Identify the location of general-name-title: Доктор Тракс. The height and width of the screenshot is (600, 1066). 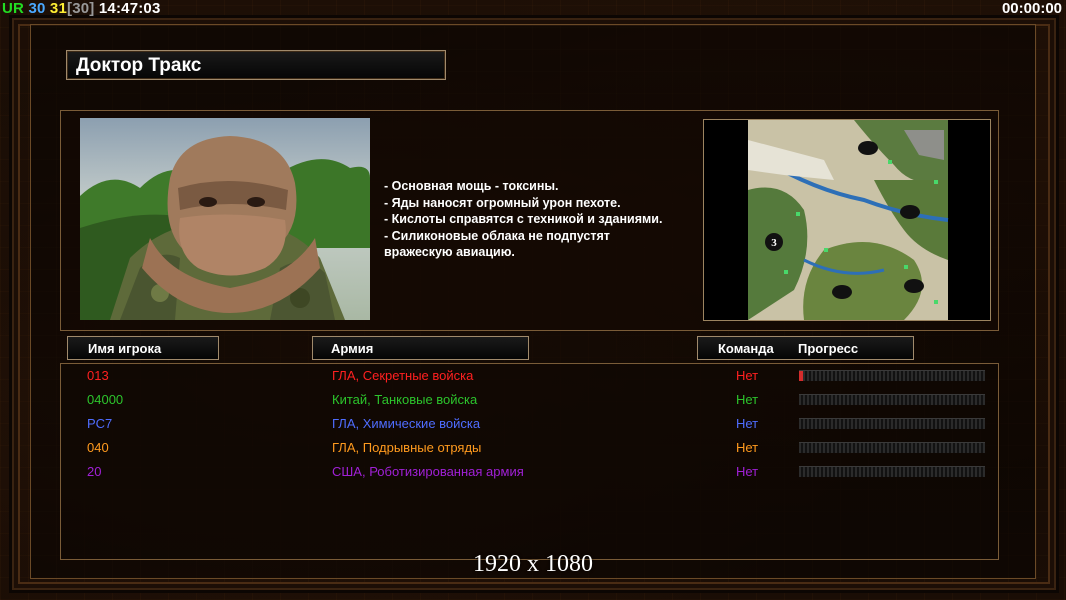
(256, 65).